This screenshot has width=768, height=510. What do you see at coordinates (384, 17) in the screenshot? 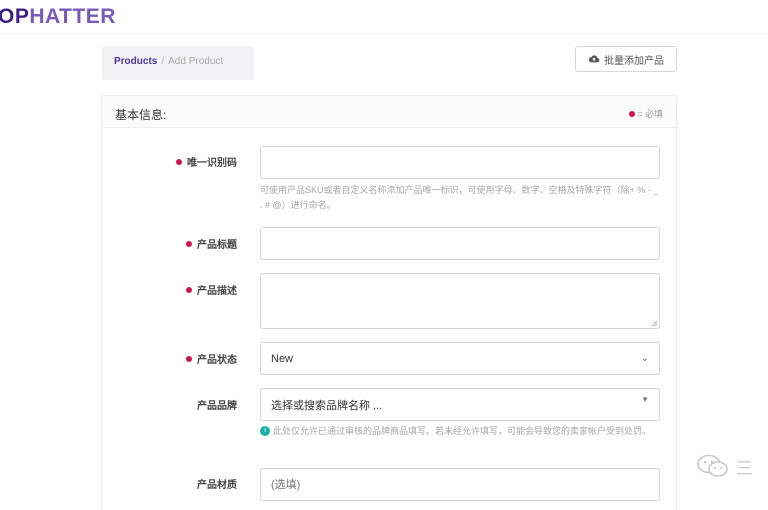
I see `top-bar: OPHATTER` at bounding box center [384, 17].